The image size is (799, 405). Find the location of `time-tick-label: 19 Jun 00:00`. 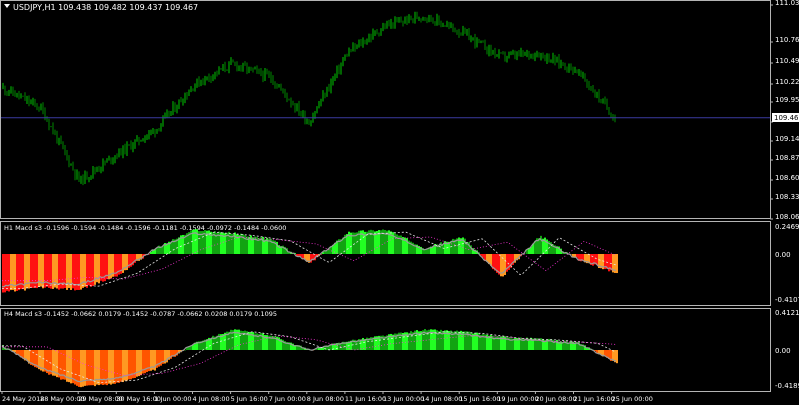

time-tick-label: 19 Jun 00:00 is located at coordinates (517, 399).